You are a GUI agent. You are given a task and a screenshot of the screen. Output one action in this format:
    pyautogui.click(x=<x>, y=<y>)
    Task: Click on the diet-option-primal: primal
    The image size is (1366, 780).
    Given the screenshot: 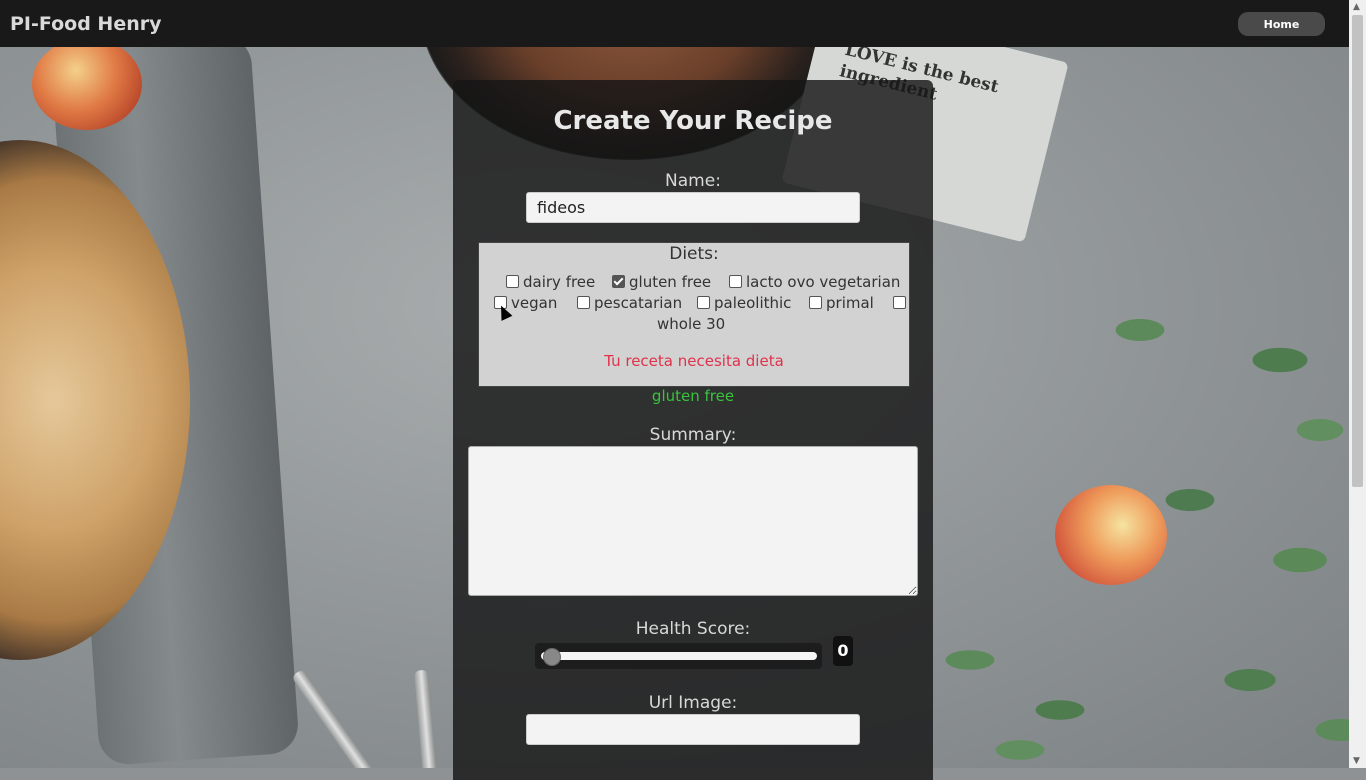 What is the action you would take?
    pyautogui.click(x=841, y=303)
    